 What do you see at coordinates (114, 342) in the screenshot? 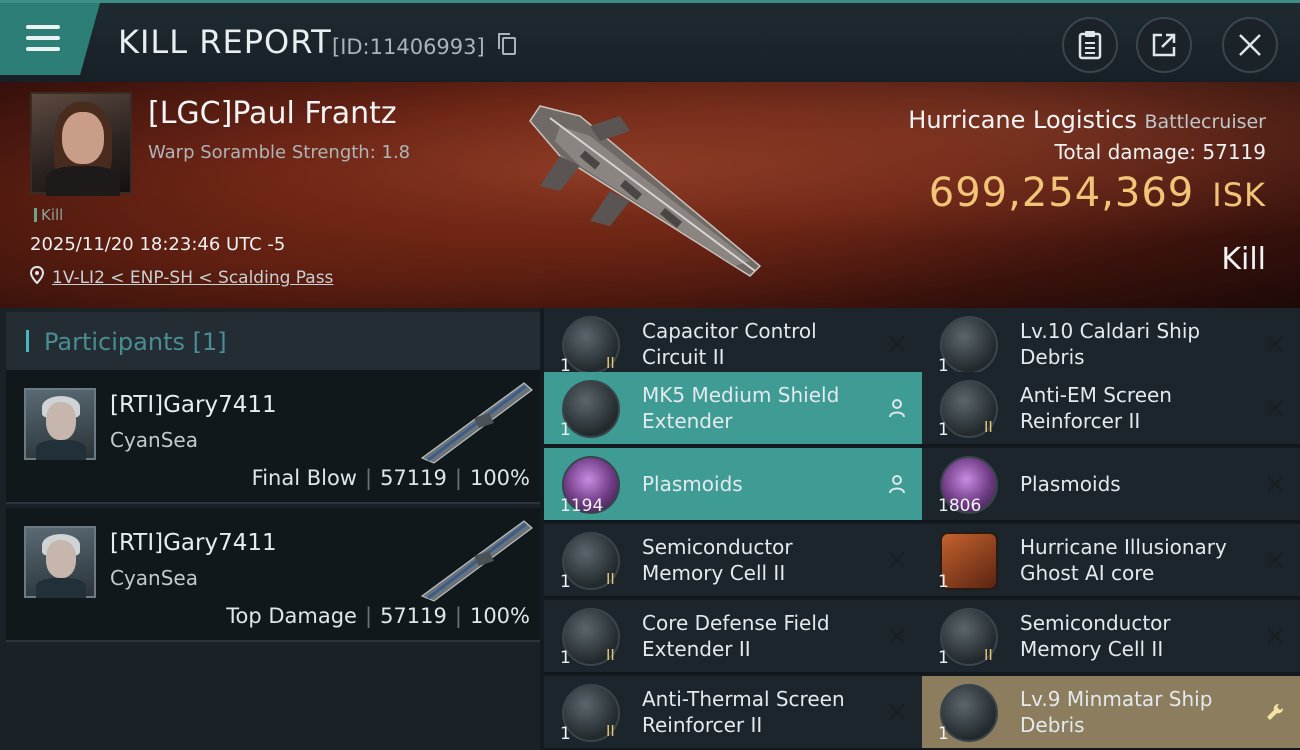
I see `participants-title: Participants` at bounding box center [114, 342].